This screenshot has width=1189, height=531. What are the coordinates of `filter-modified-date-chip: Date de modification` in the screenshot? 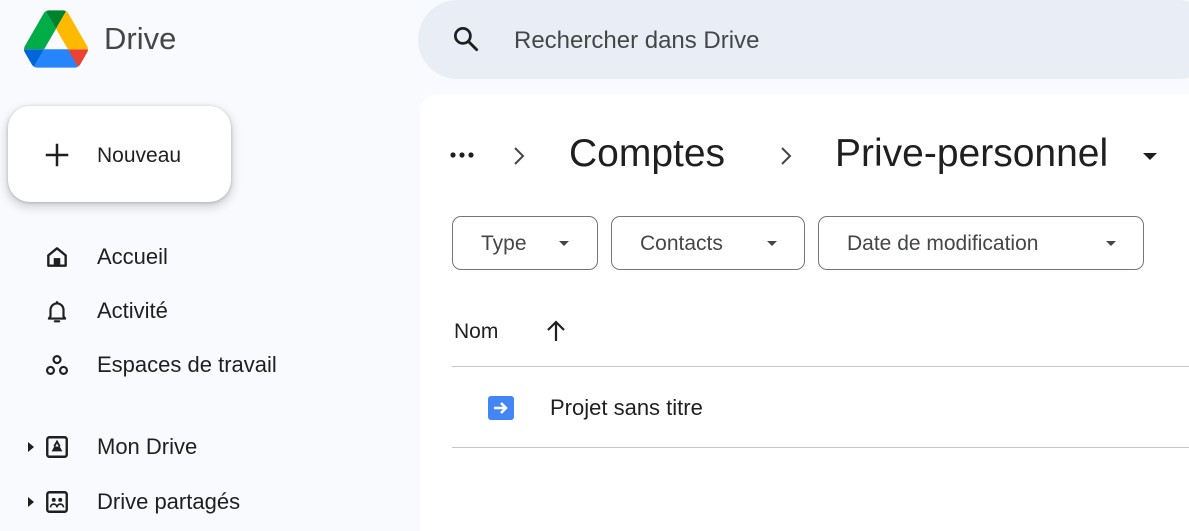 It's located at (981, 243).